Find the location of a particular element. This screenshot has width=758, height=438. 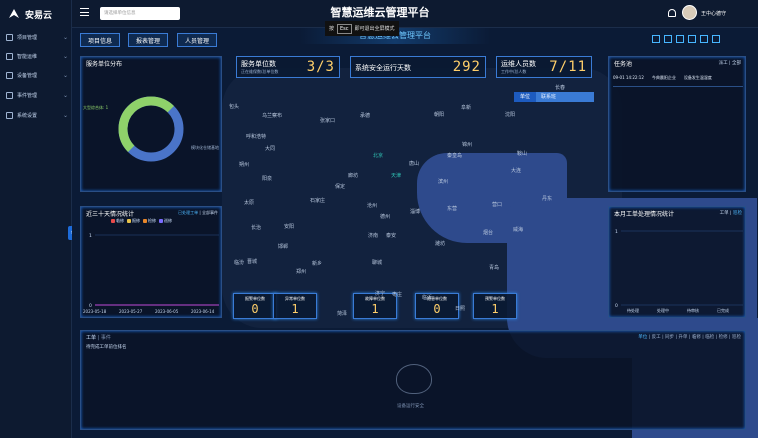

donut-label-1: 大型综合体: 1 is located at coordinates (96, 107).